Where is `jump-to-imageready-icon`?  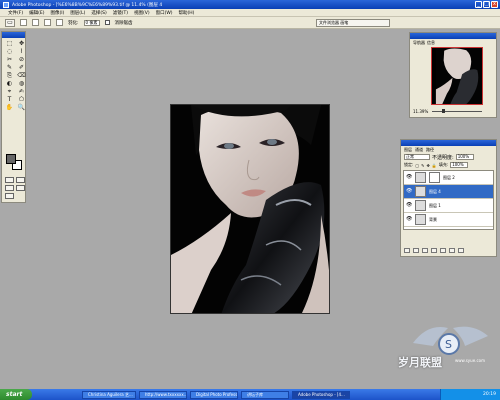
jump-to-imageready-icon is located at coordinates (9, 196).